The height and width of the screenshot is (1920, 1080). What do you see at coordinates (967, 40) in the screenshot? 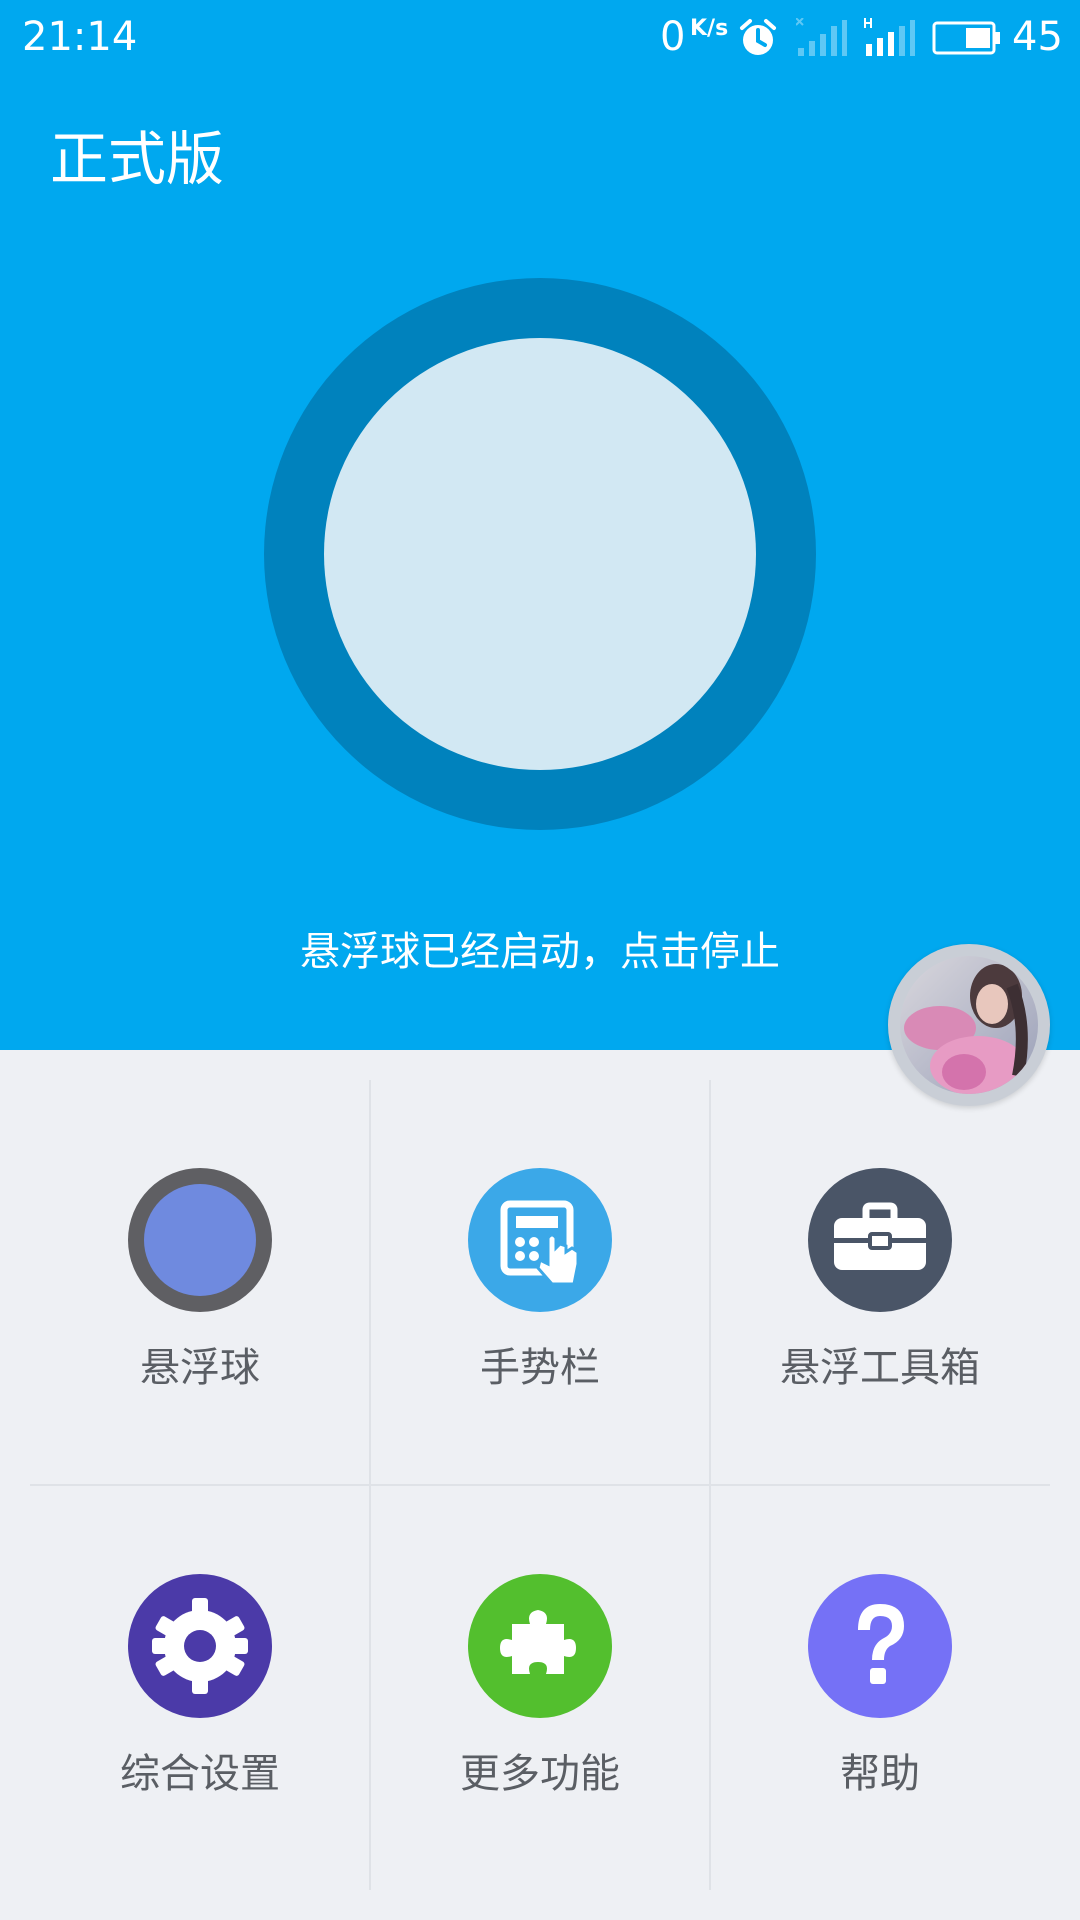
I see `battery-icon` at bounding box center [967, 40].